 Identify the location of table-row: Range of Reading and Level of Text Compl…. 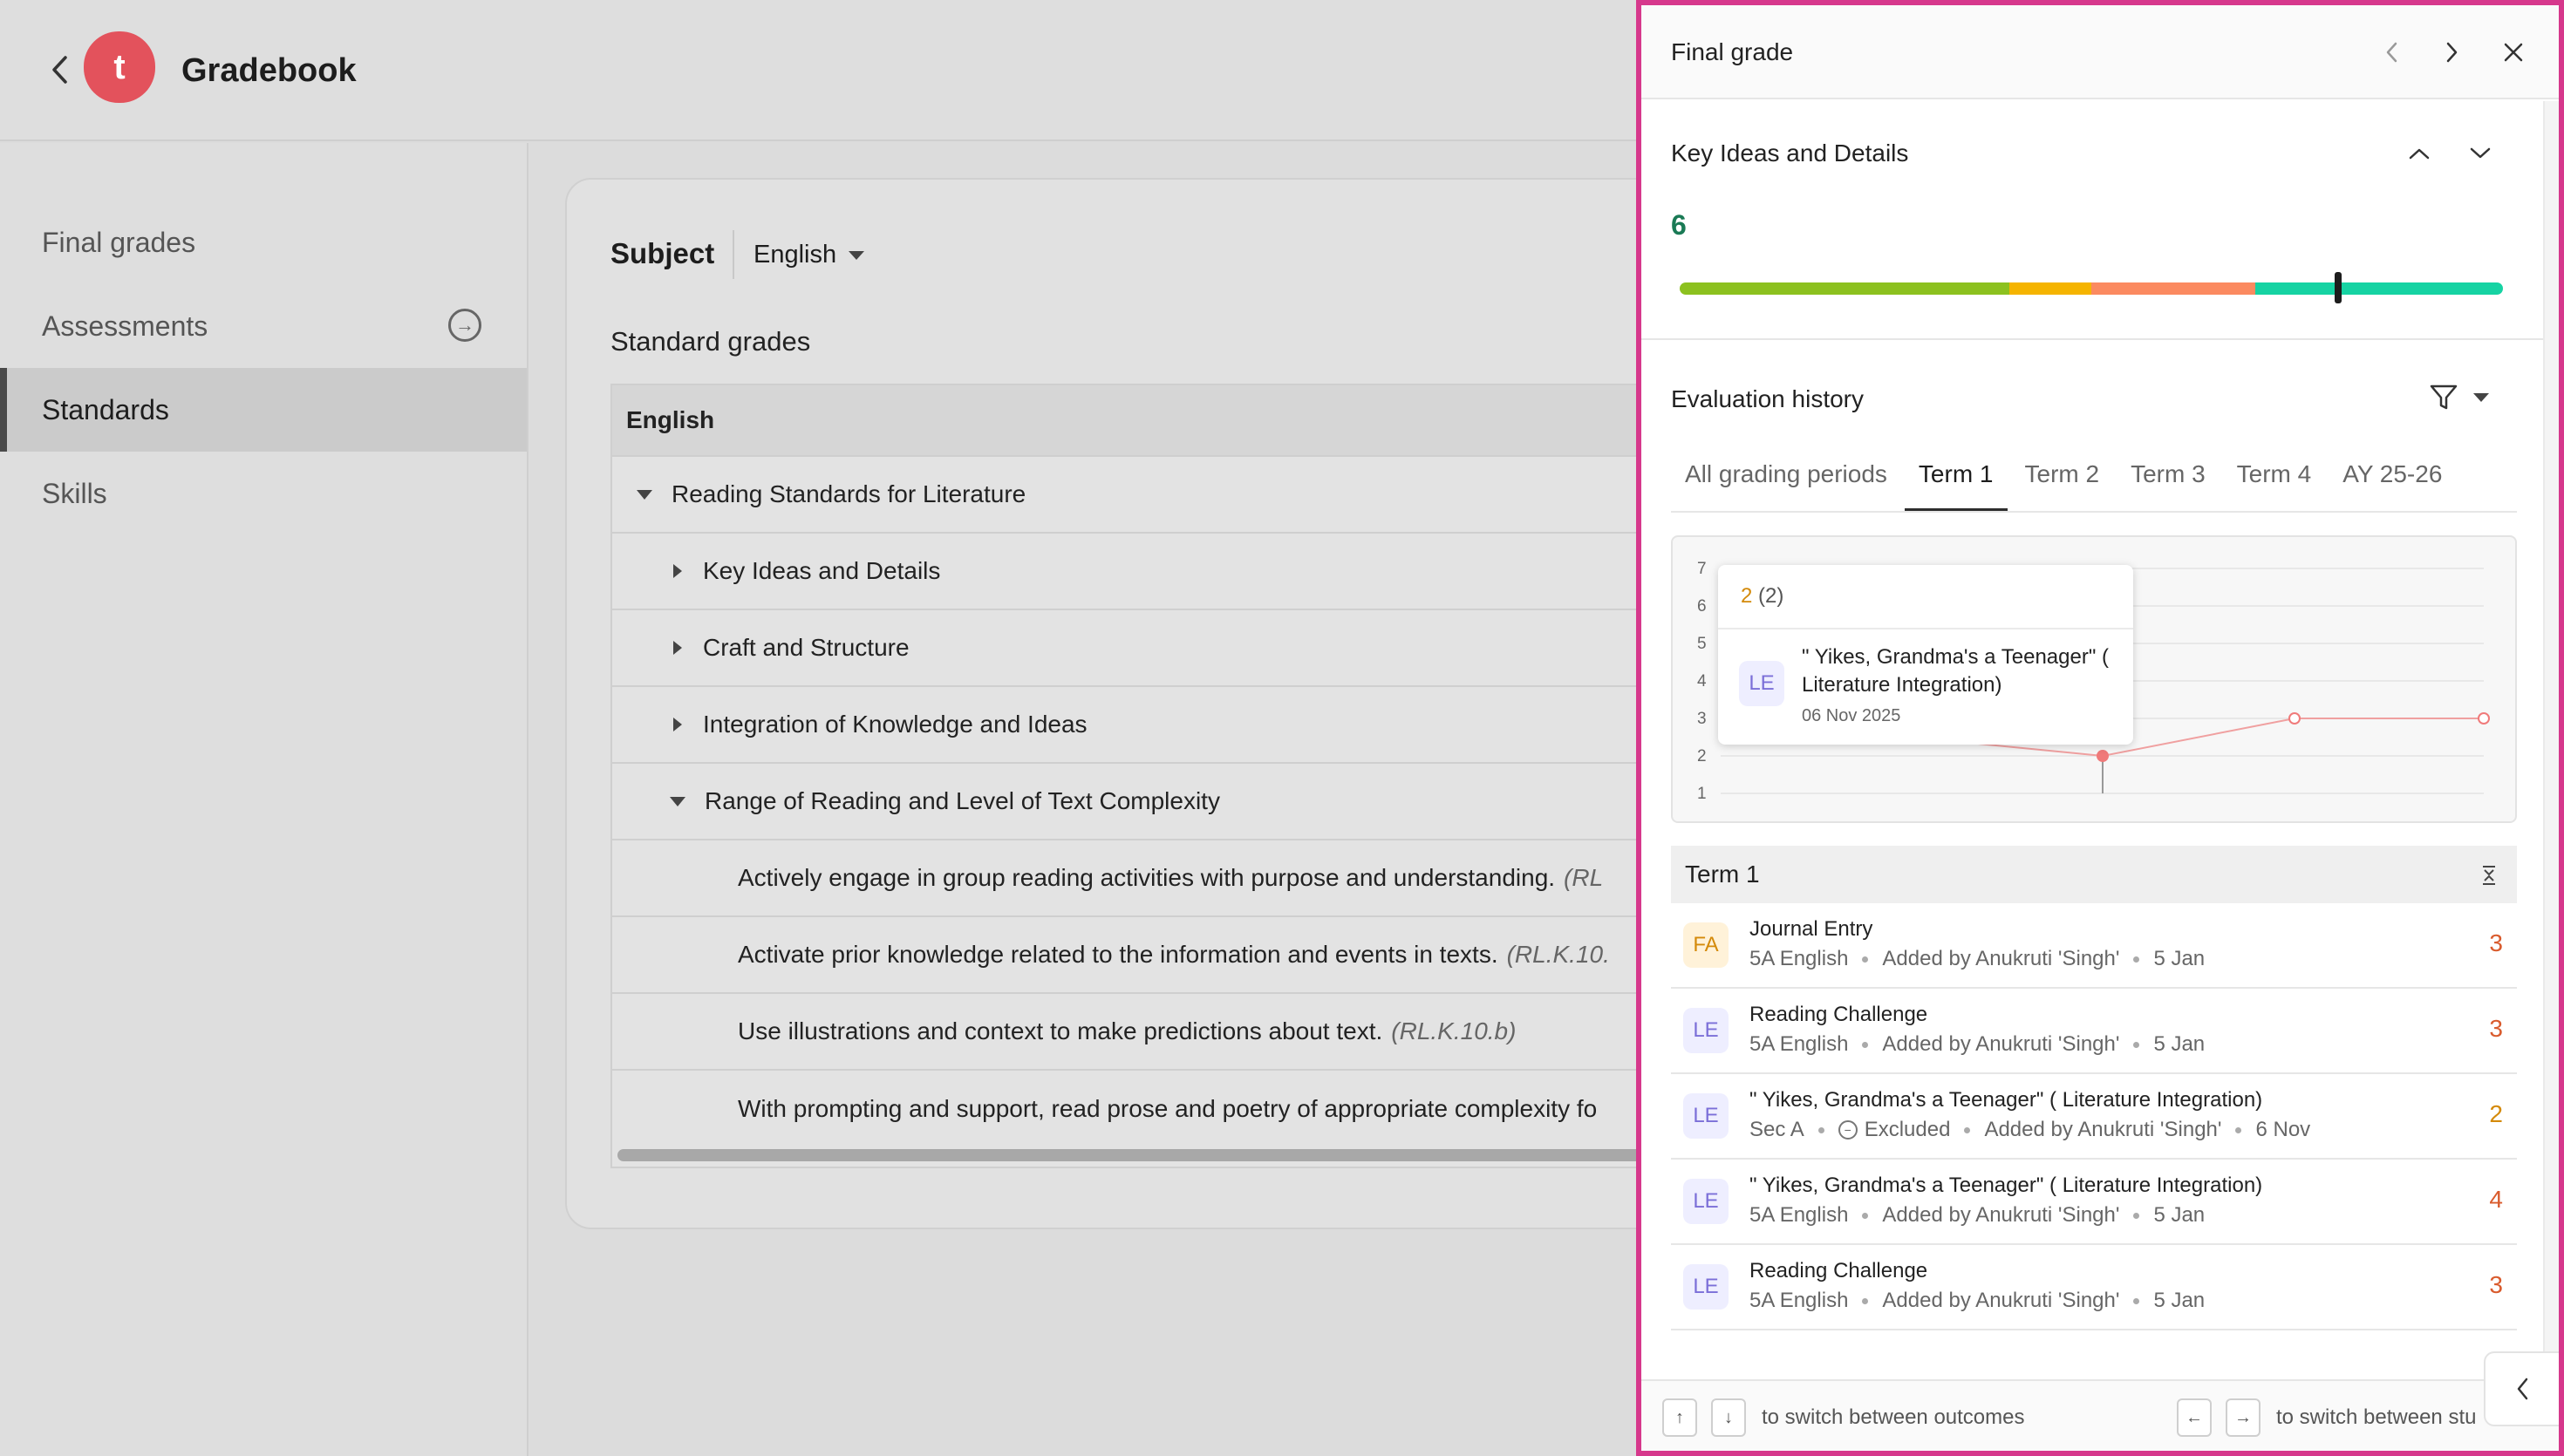
(1156, 802).